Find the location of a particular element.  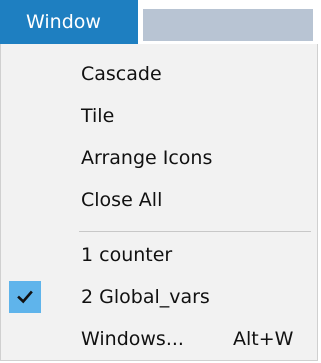

menu-item-label: Arrange Icons is located at coordinates (147, 158).